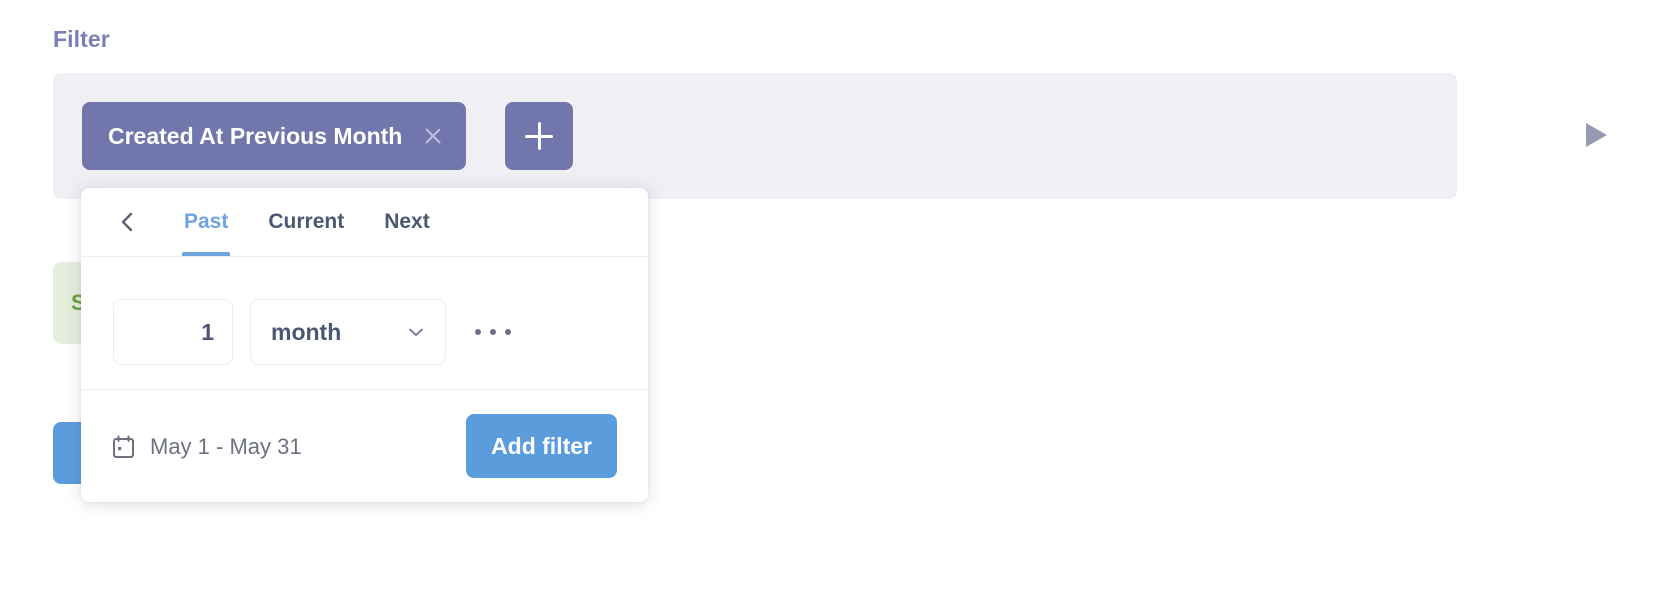 This screenshot has width=1662, height=594. Describe the element at coordinates (123, 447) in the screenshot. I see `calendar-icon` at that location.